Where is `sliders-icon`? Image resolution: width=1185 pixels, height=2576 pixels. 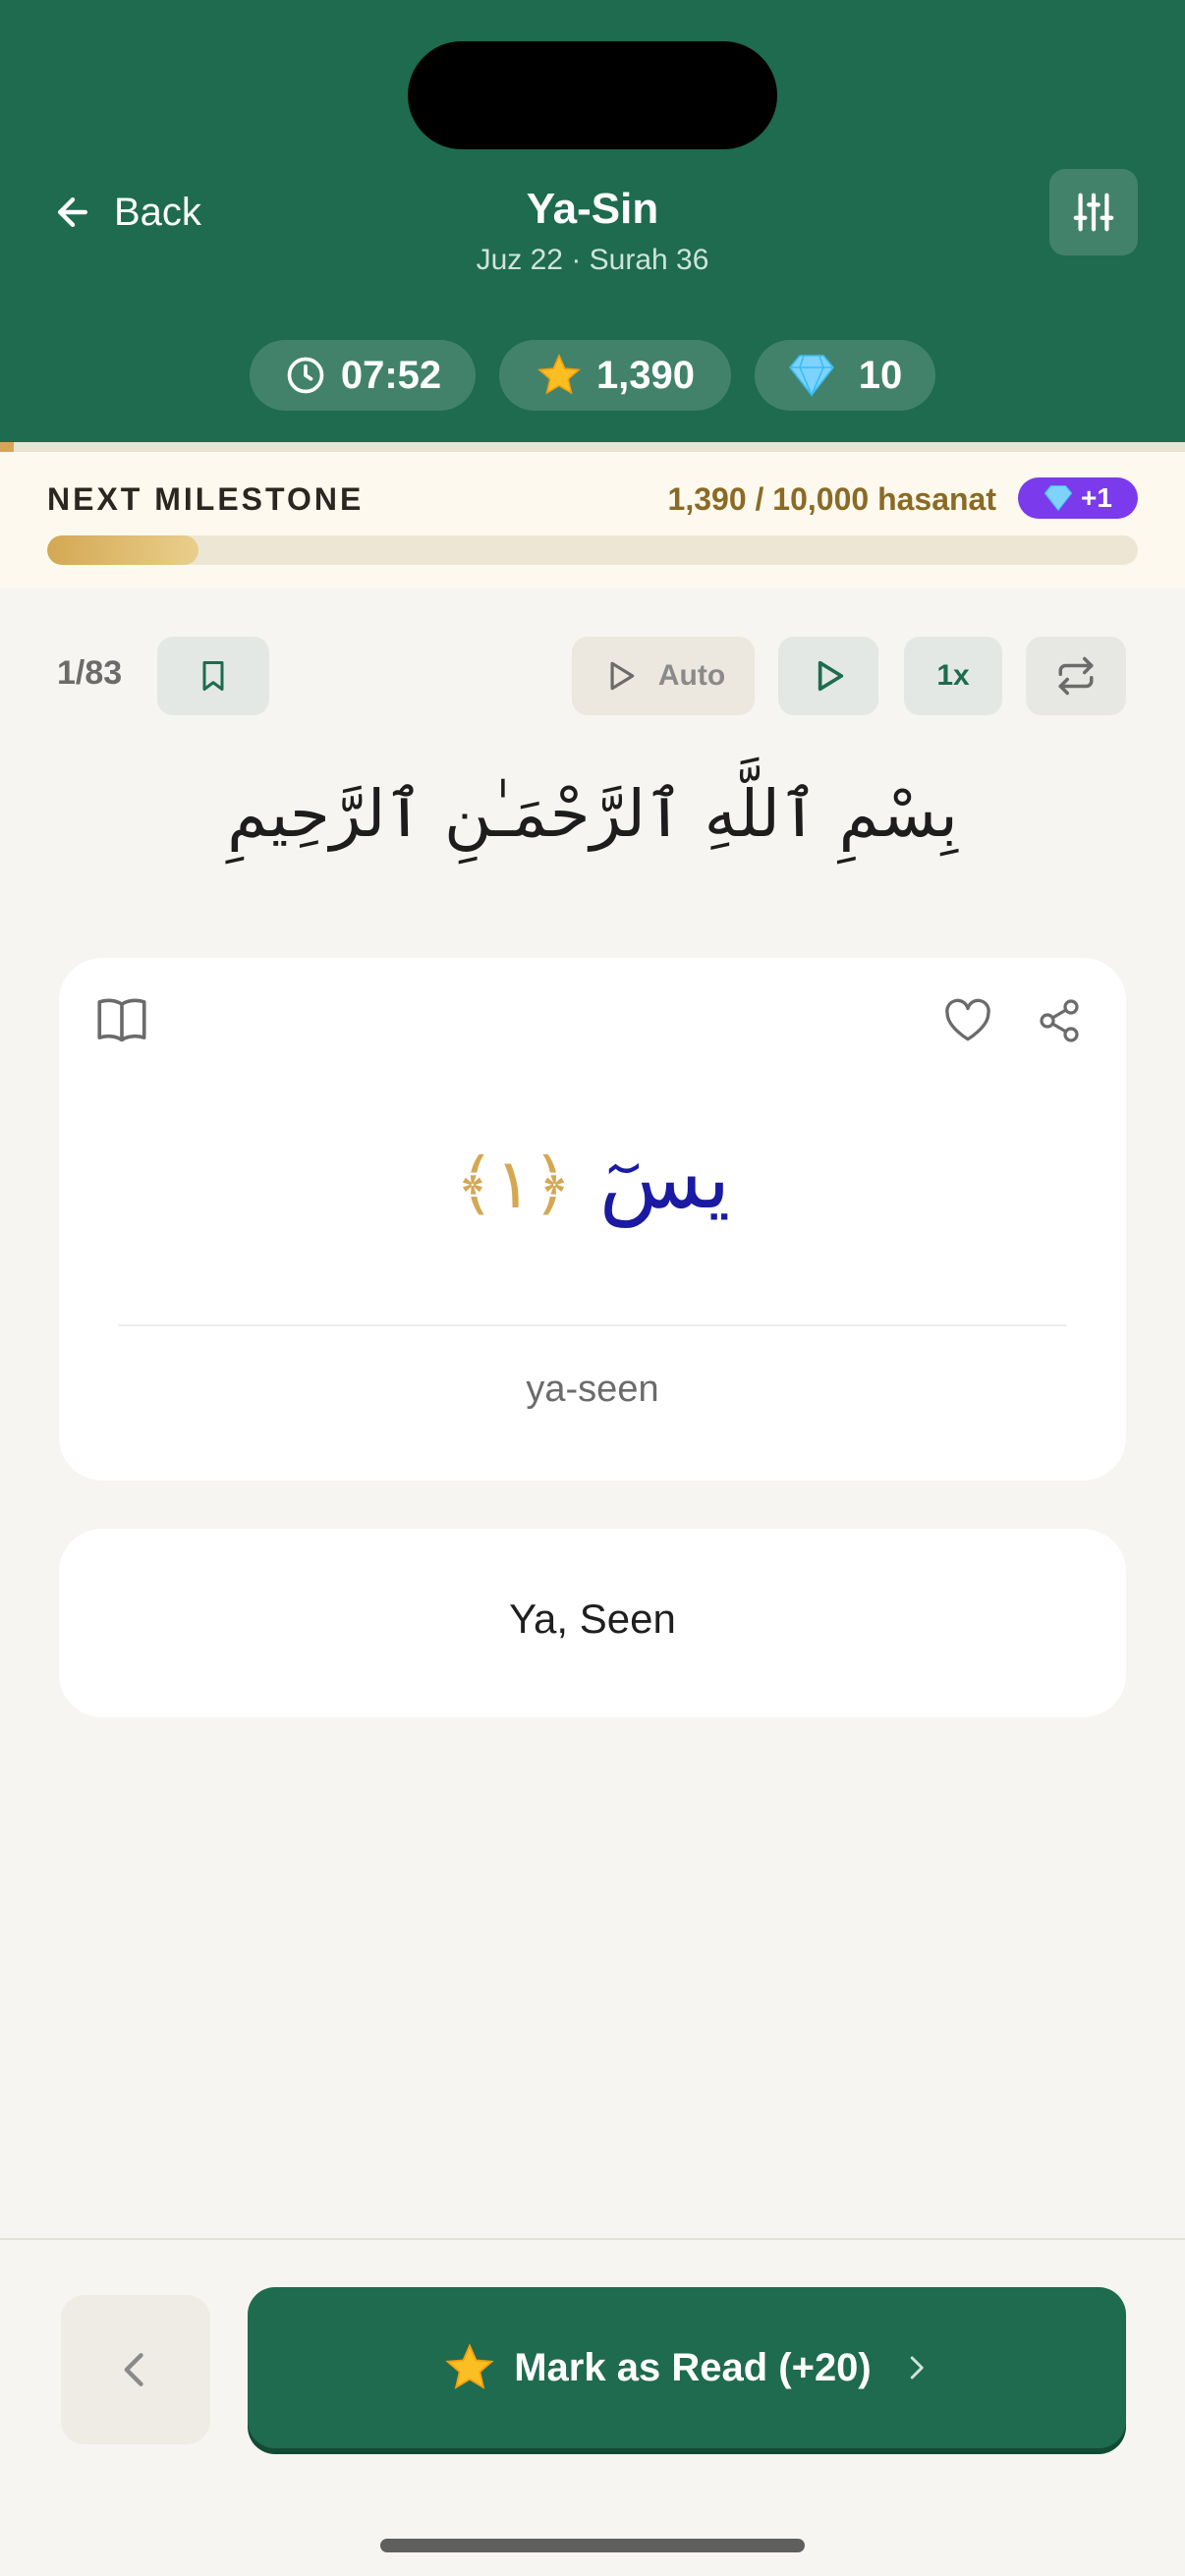 sliders-icon is located at coordinates (1093, 212).